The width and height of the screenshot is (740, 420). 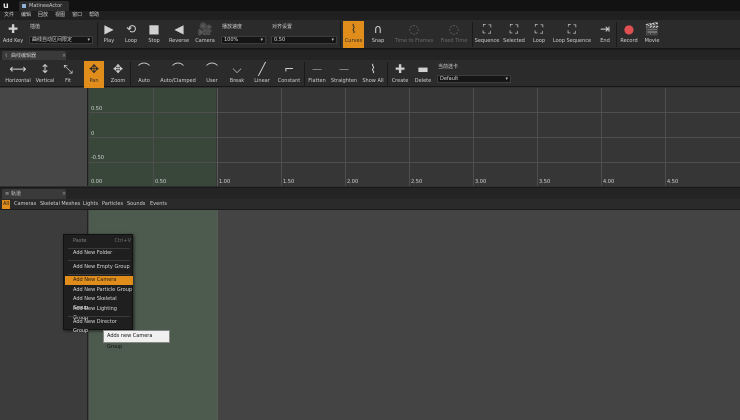 What do you see at coordinates (370, 193) in the screenshot?
I see `tracks-tab-bar: ≡ 轨道 ×` at bounding box center [370, 193].